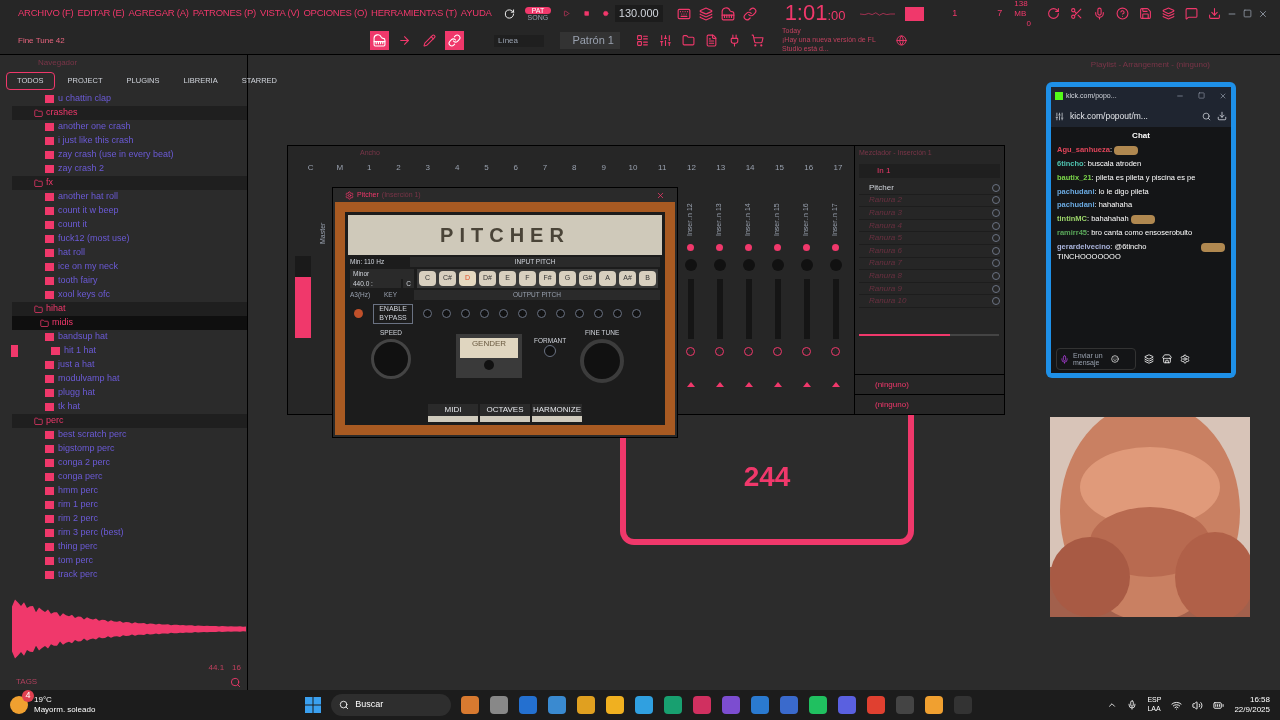 This screenshot has width=1280, height=720. I want to click on track-number: 10, so click(633, 168).